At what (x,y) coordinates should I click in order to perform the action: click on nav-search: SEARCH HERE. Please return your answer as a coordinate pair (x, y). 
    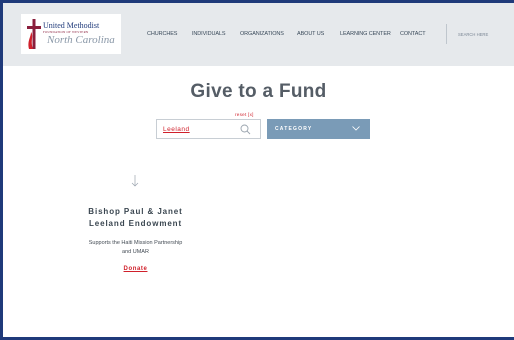
    Looking at the image, I should click on (473, 34).